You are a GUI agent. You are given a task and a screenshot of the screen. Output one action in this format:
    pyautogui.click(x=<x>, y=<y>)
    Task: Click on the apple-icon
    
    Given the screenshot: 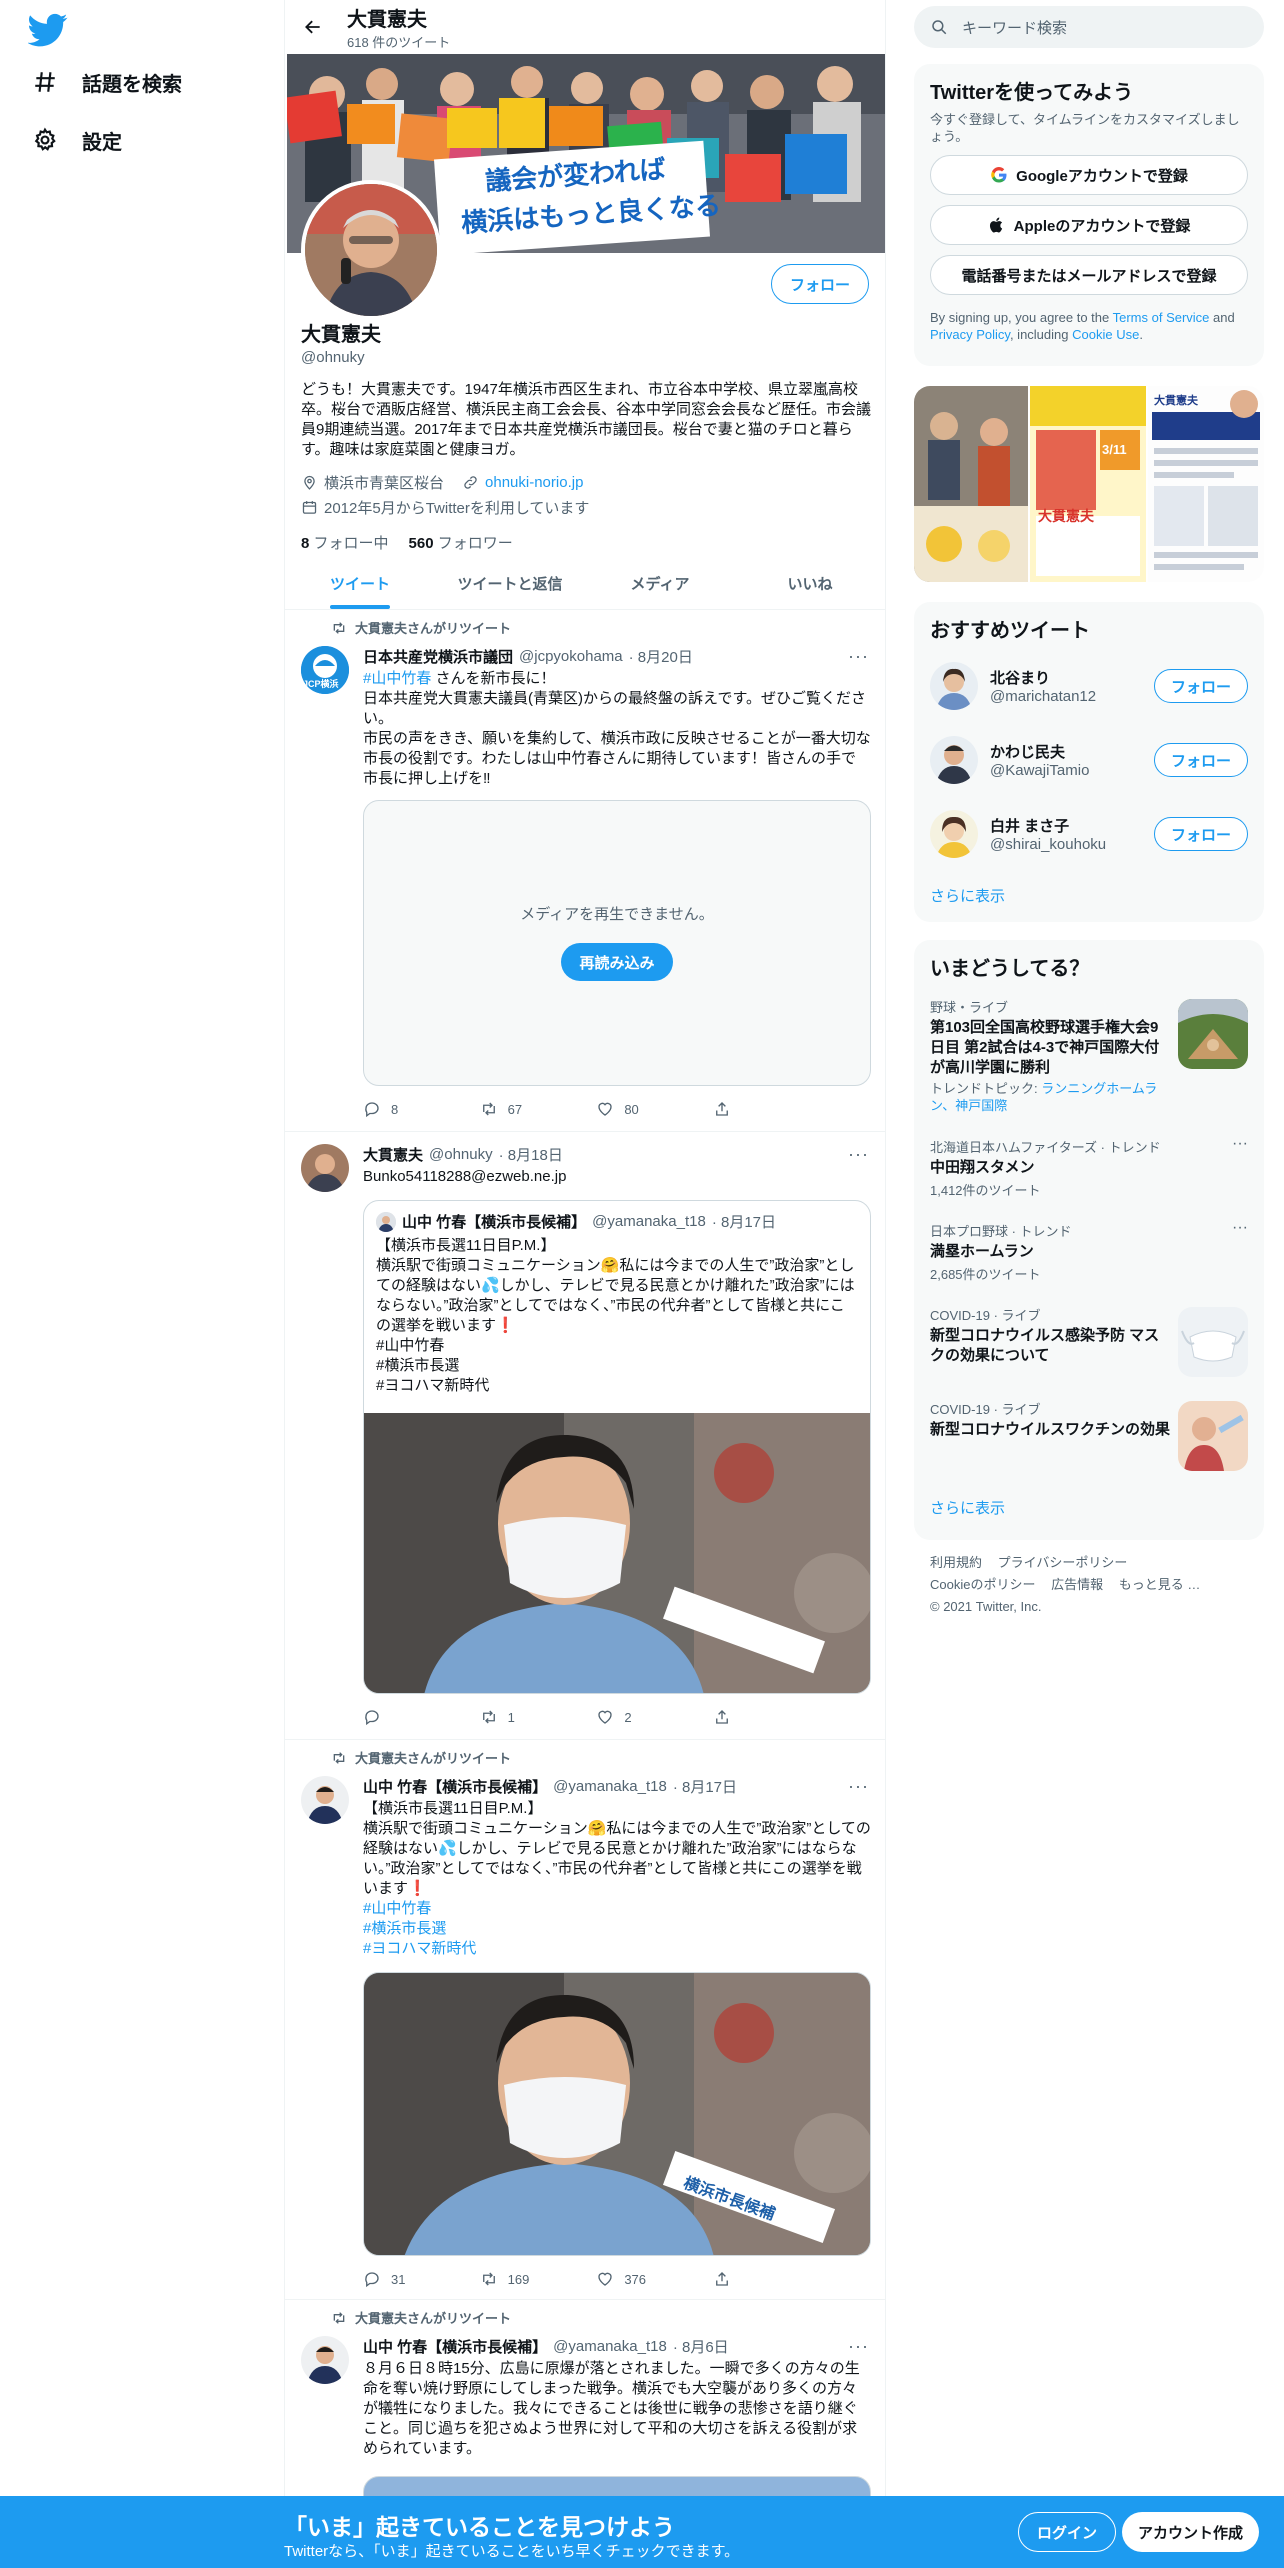 What is the action you would take?
    pyautogui.click(x=995, y=225)
    